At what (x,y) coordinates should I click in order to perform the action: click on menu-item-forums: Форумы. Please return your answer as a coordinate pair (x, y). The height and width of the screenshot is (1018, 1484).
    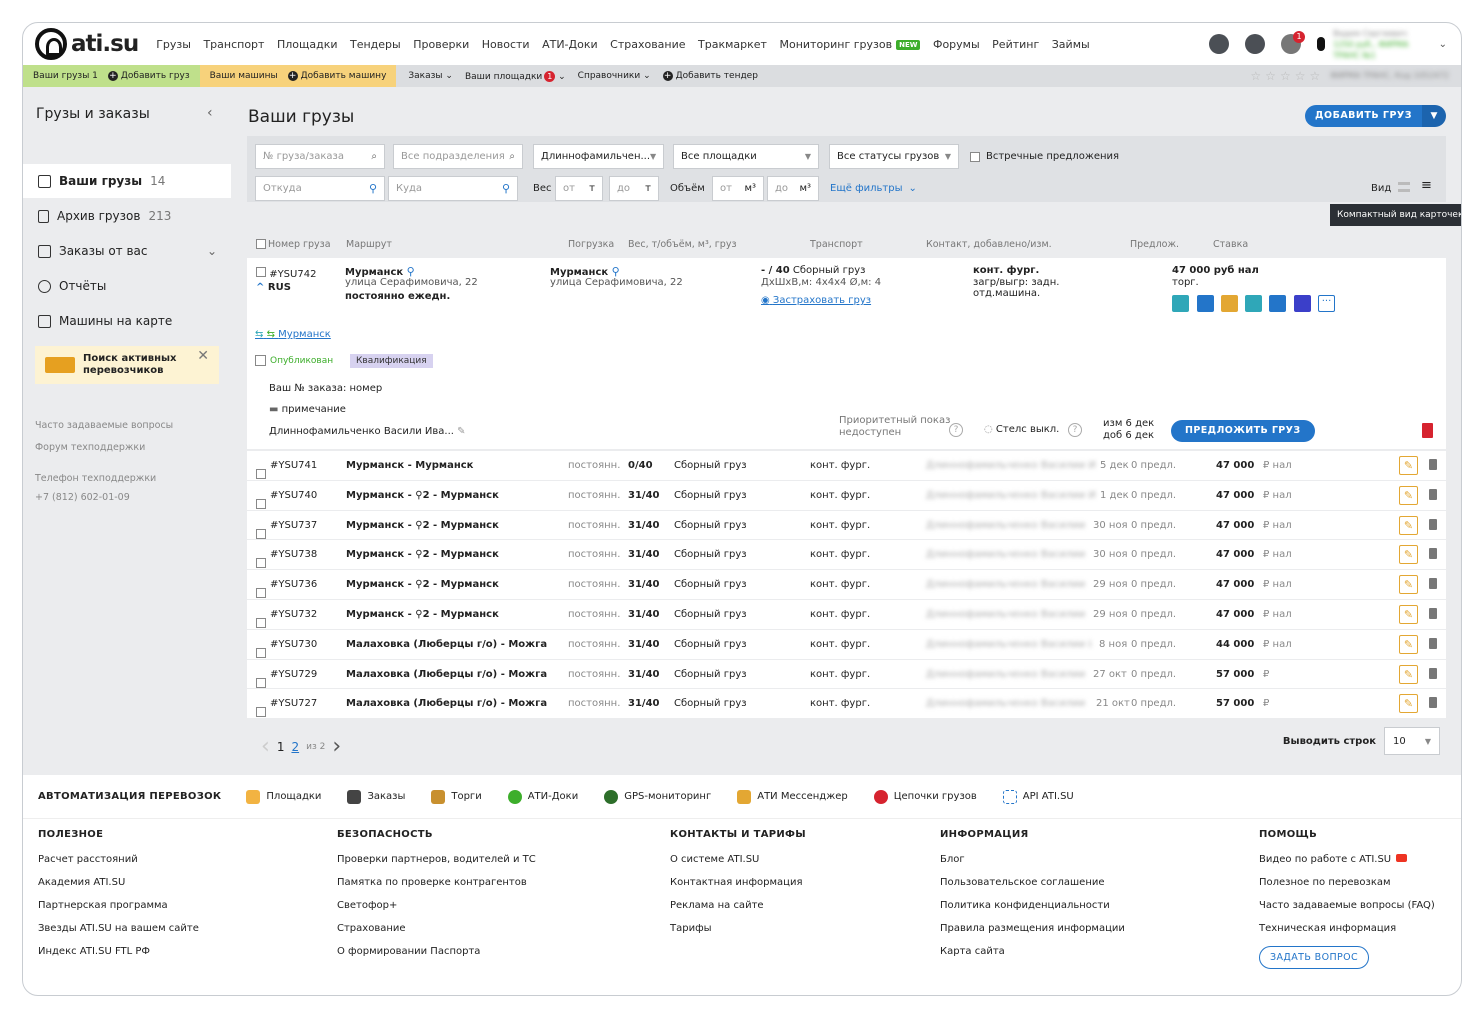
    Looking at the image, I should click on (956, 44).